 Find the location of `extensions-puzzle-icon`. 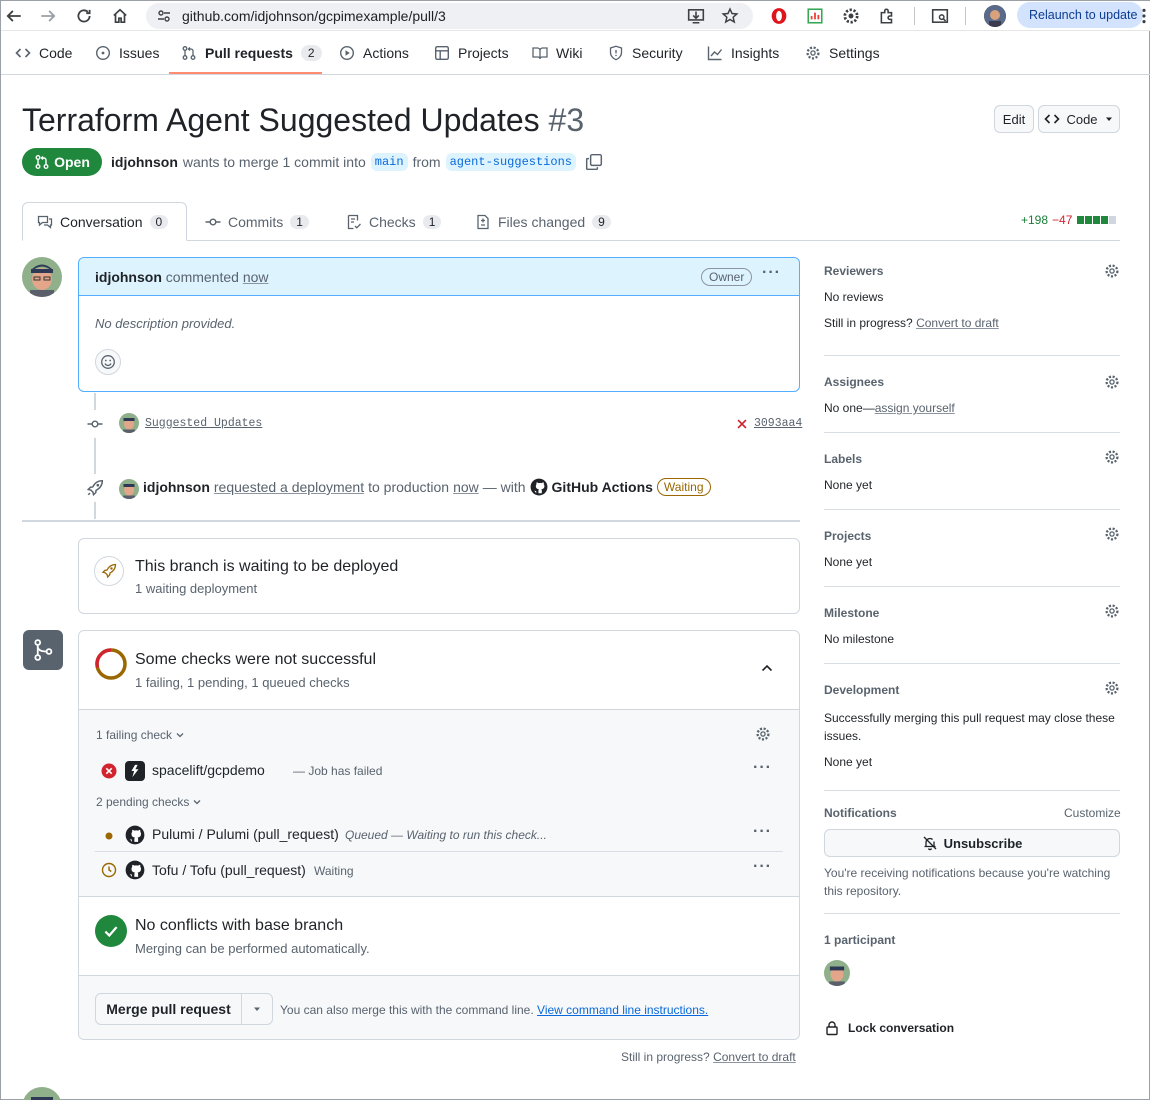

extensions-puzzle-icon is located at coordinates (887, 16).